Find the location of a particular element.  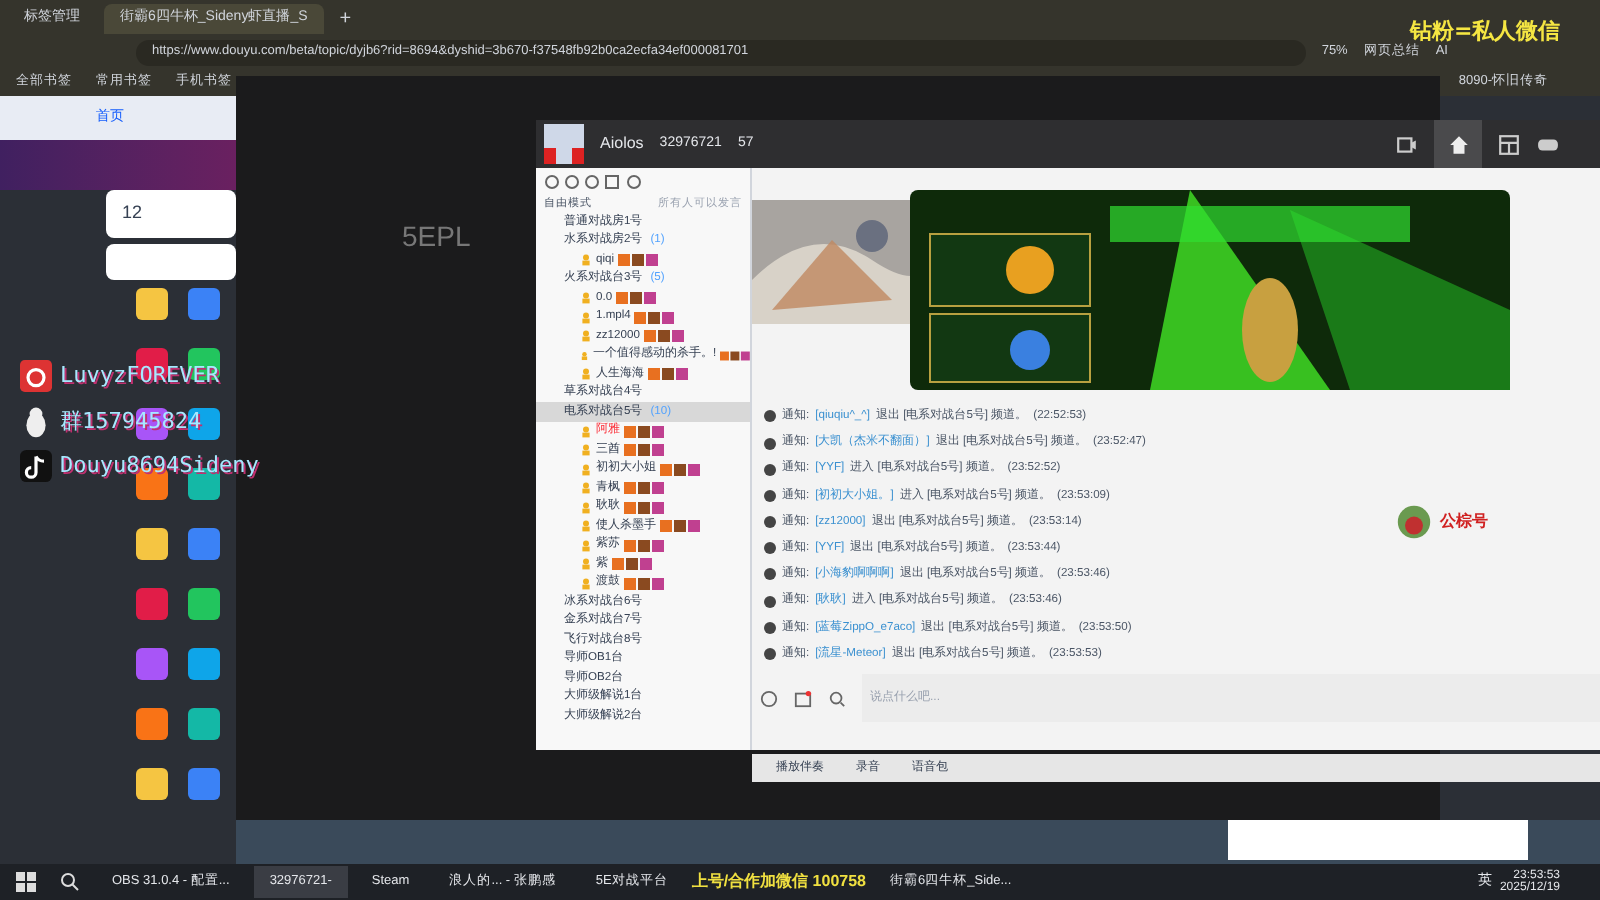

new-tab-icon: + is located at coordinates (345, 18).